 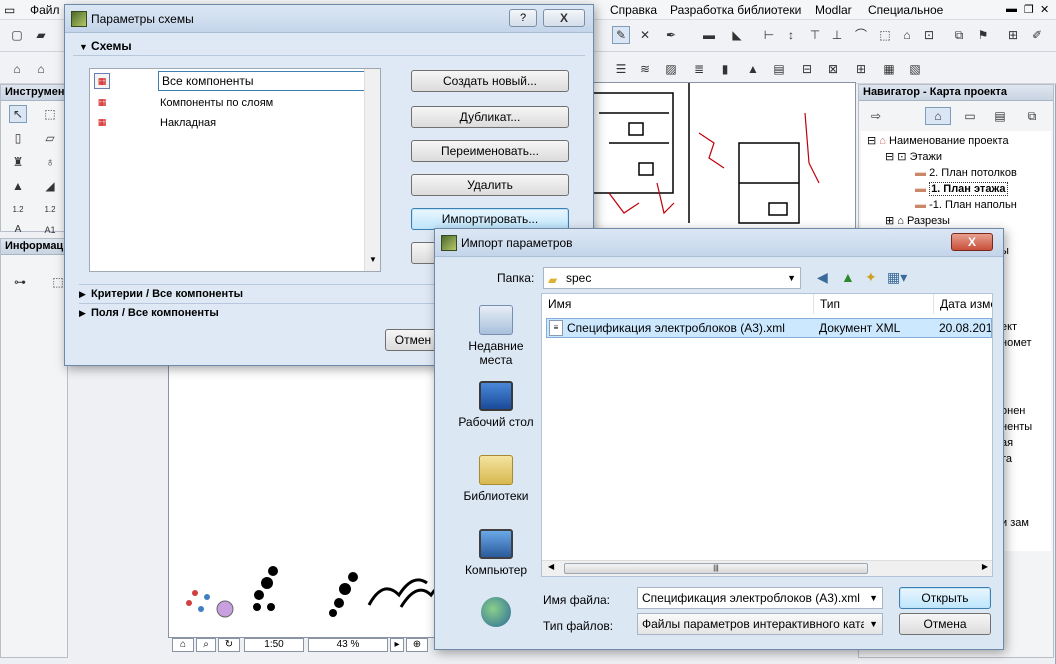 What do you see at coordinates (917, 221) in the screenshot?
I see `tree-item-sections: ⊞ ⌂ Разрезы` at bounding box center [917, 221].